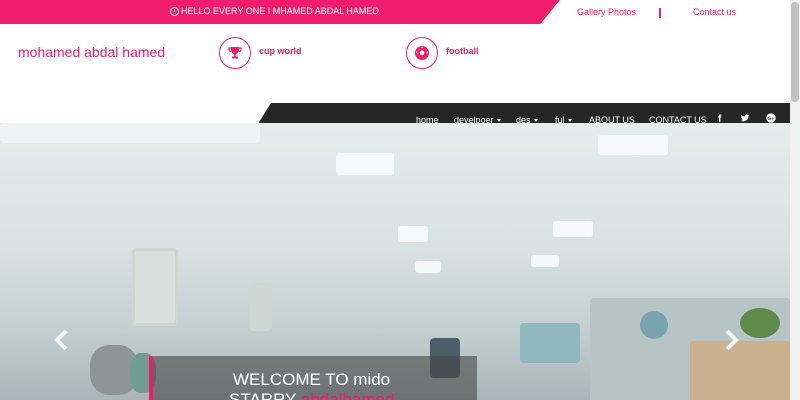 This screenshot has height=400, width=800. I want to click on gallery-photos-link: Gallery Photos, so click(606, 12).